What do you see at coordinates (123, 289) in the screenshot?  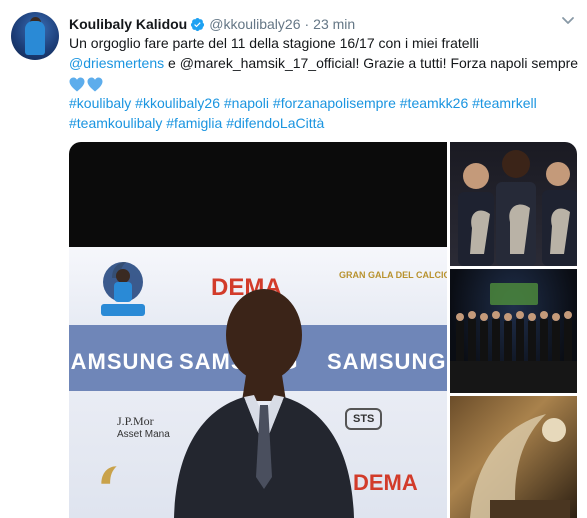 I see `watermark-logo` at bounding box center [123, 289].